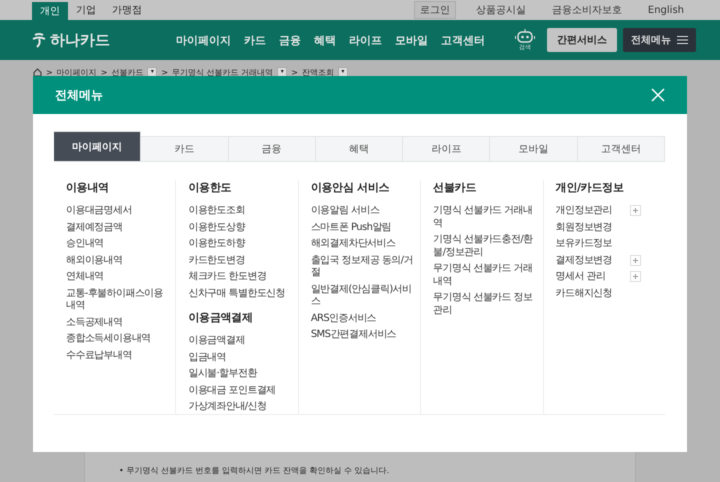 This screenshot has height=482, width=720. What do you see at coordinates (203, 40) in the screenshot?
I see `nav-item: 마이페이지` at bounding box center [203, 40].